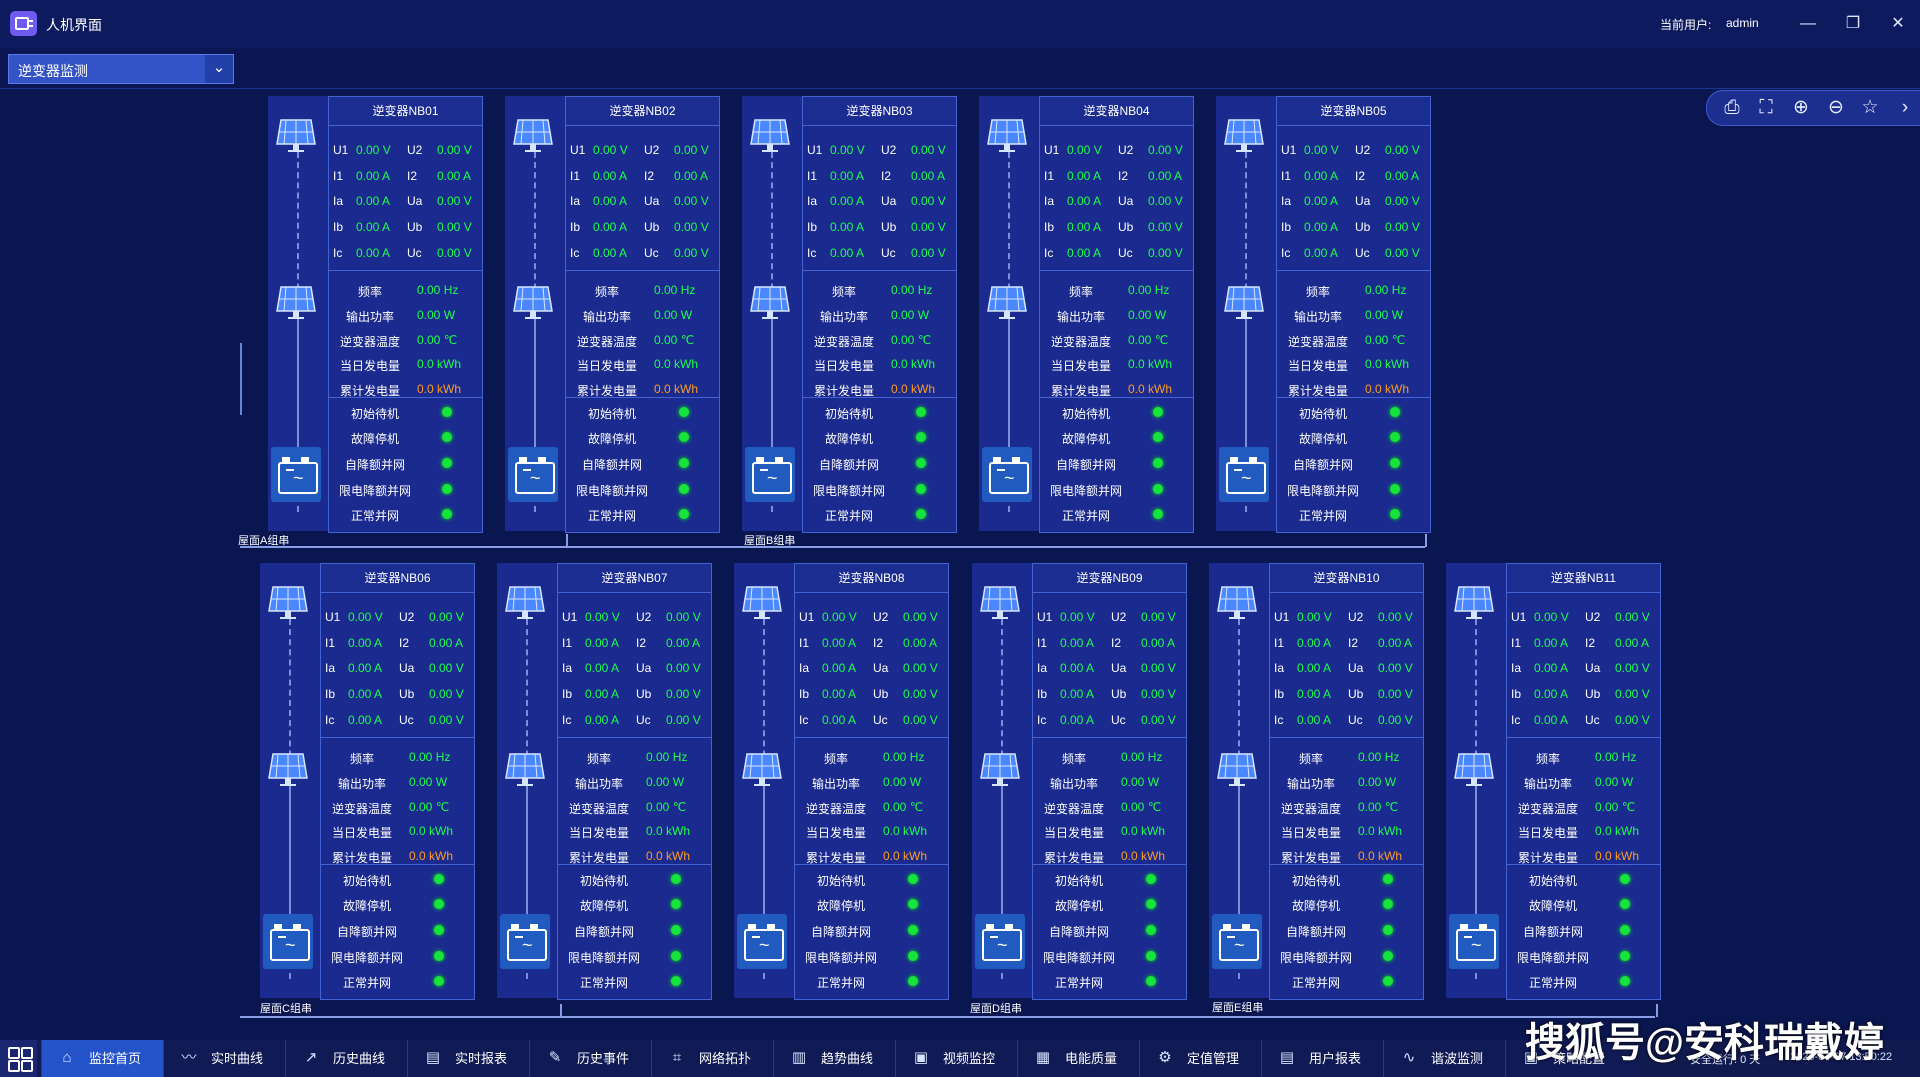 The image size is (1920, 1077). What do you see at coordinates (1870, 108) in the screenshot?
I see `favorite-star-icon: ☆` at bounding box center [1870, 108].